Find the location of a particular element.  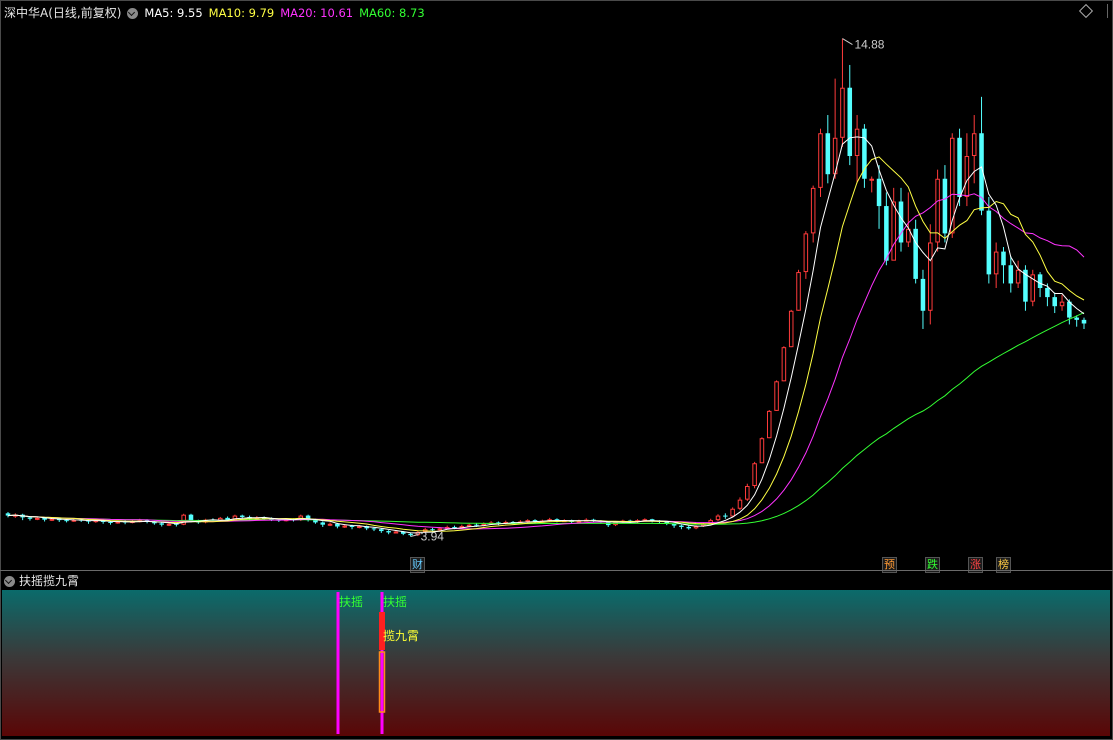

signal-label-lanjiuxiao: 揽九霄 is located at coordinates (401, 636).